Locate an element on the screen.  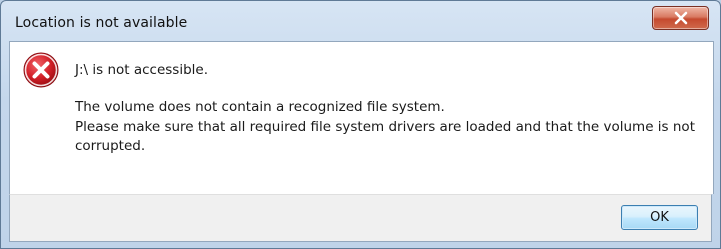
close-button is located at coordinates (680, 18).